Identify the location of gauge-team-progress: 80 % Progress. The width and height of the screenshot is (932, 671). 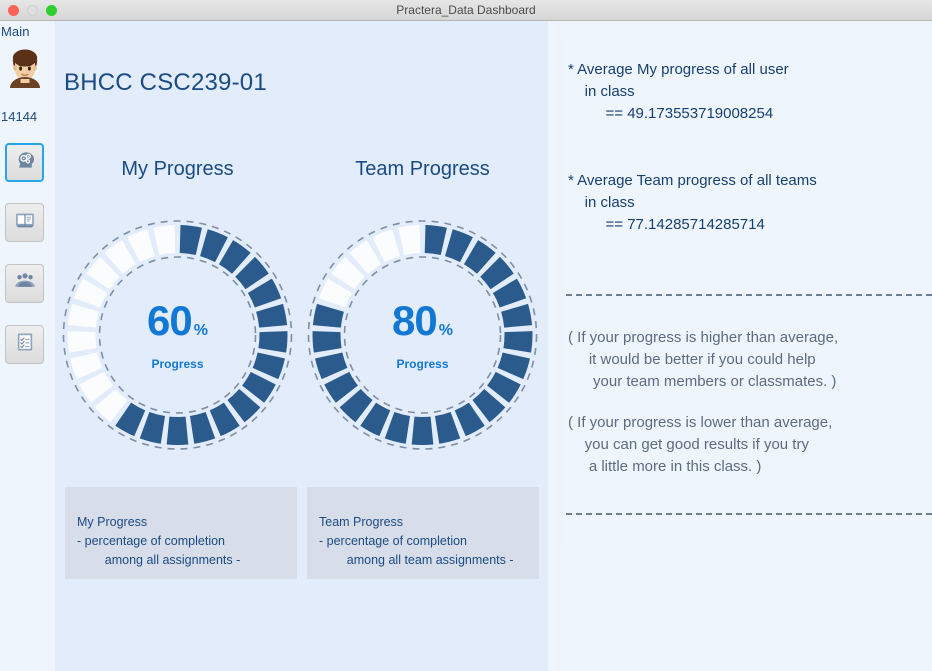
(422, 335).